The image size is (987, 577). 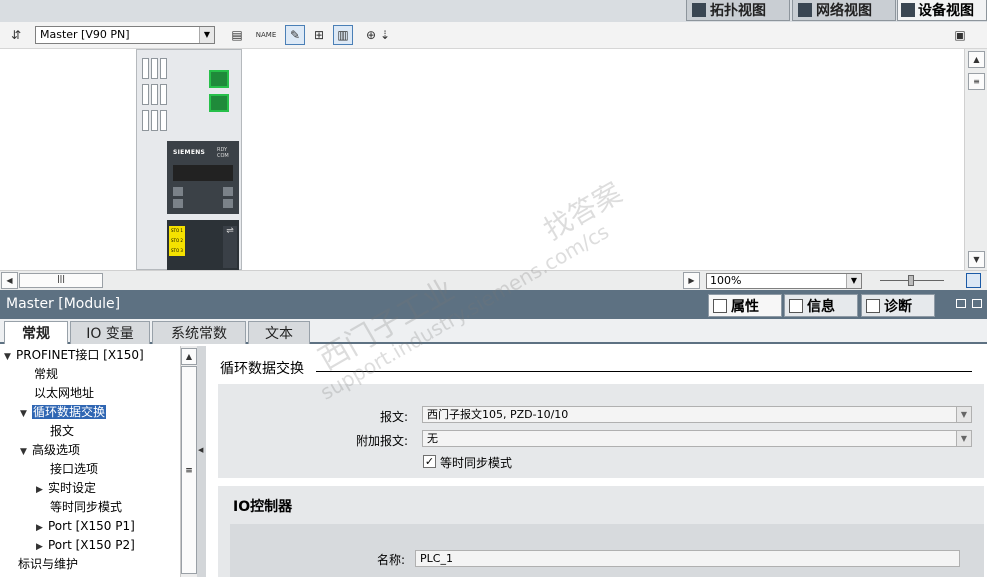 I want to click on tree-node-profinet-interface: ▼ PROFINET接口 [X150], so click(x=74, y=355).